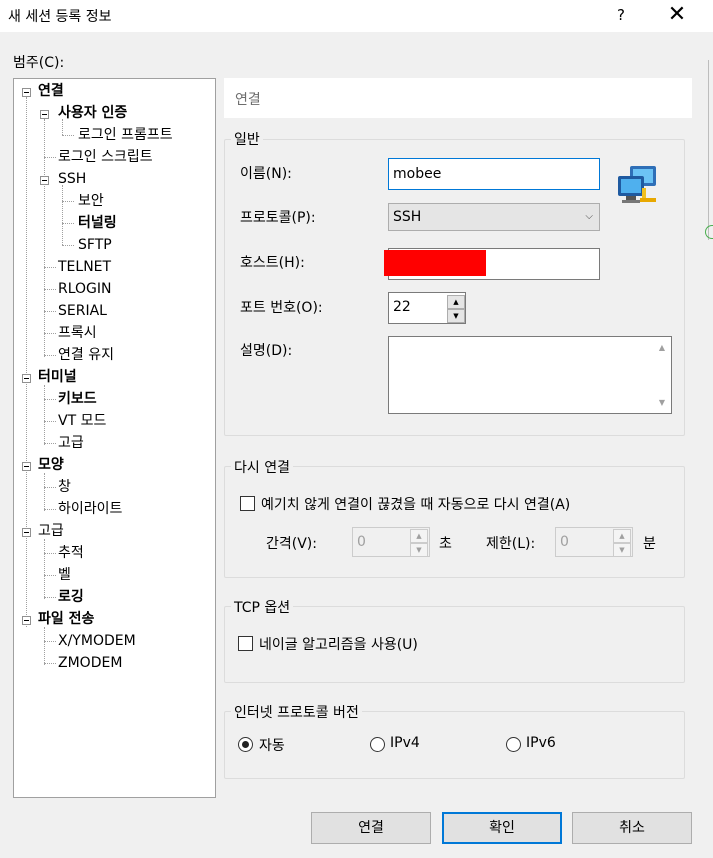 The image size is (713, 858). Describe the element at coordinates (245, 744) in the screenshot. I see `ip-auto-radio` at that location.